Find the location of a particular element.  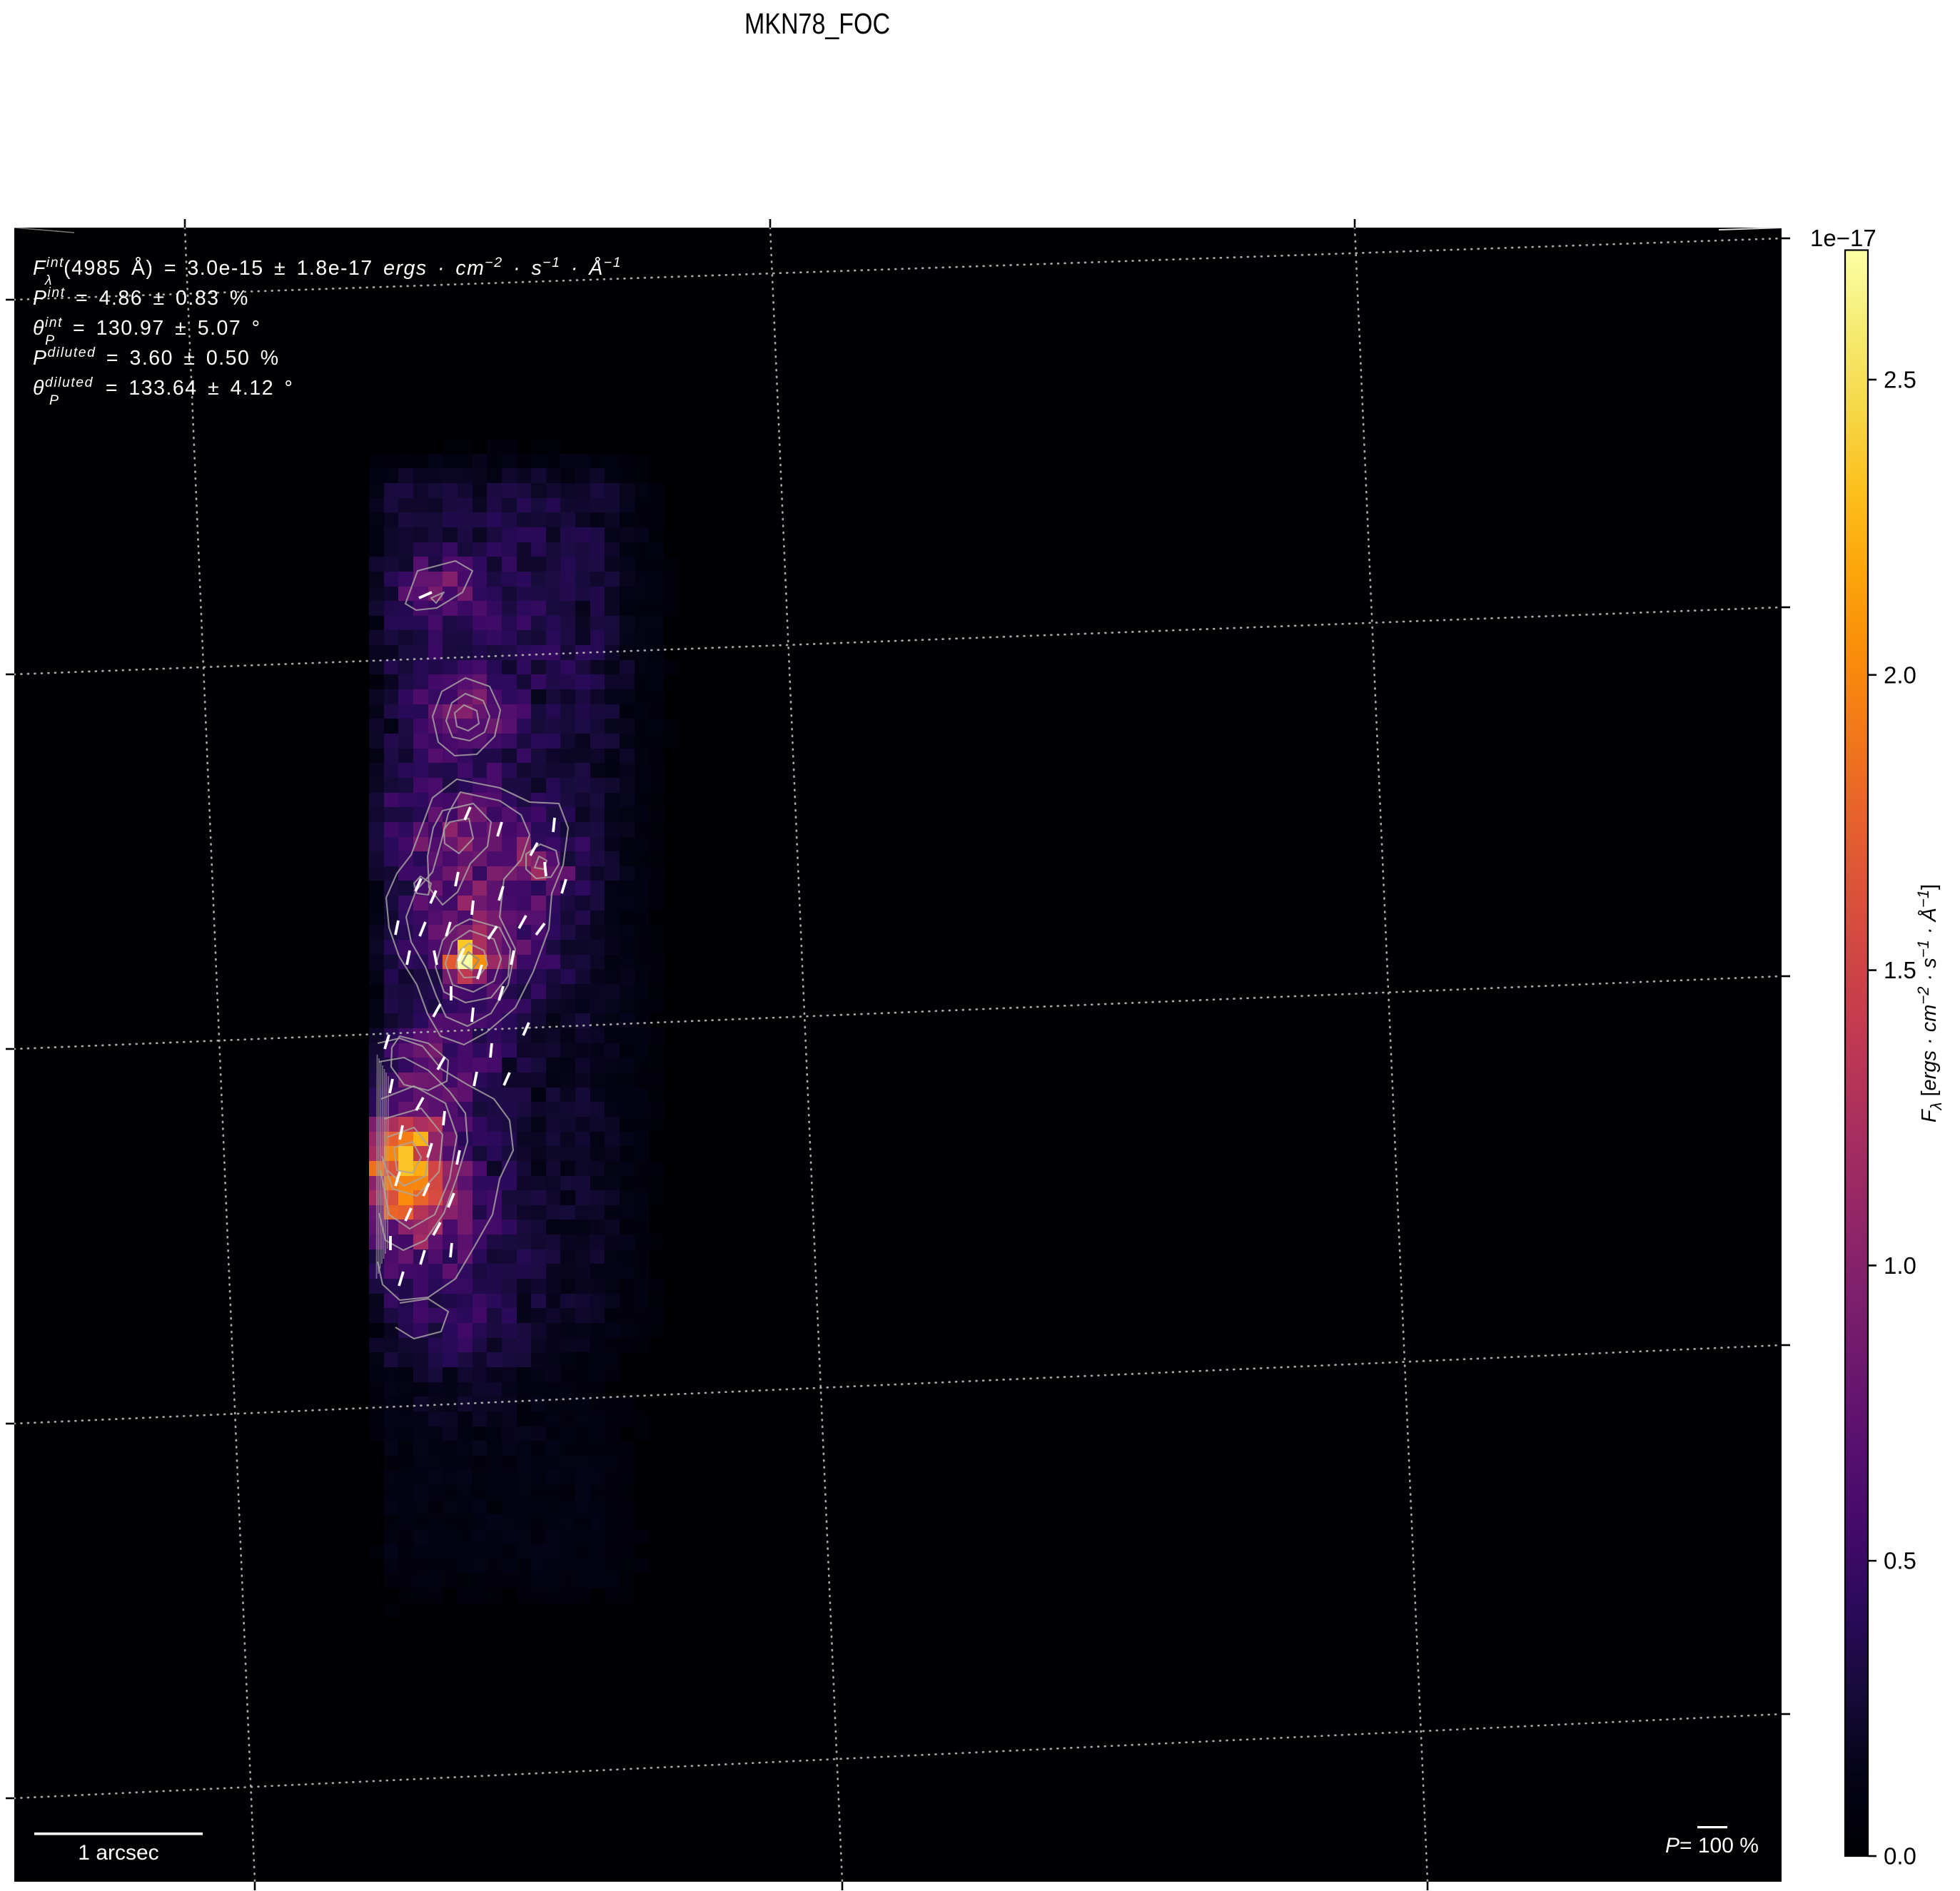

svg-text: 0.0 is located at coordinates (1900, 1857).